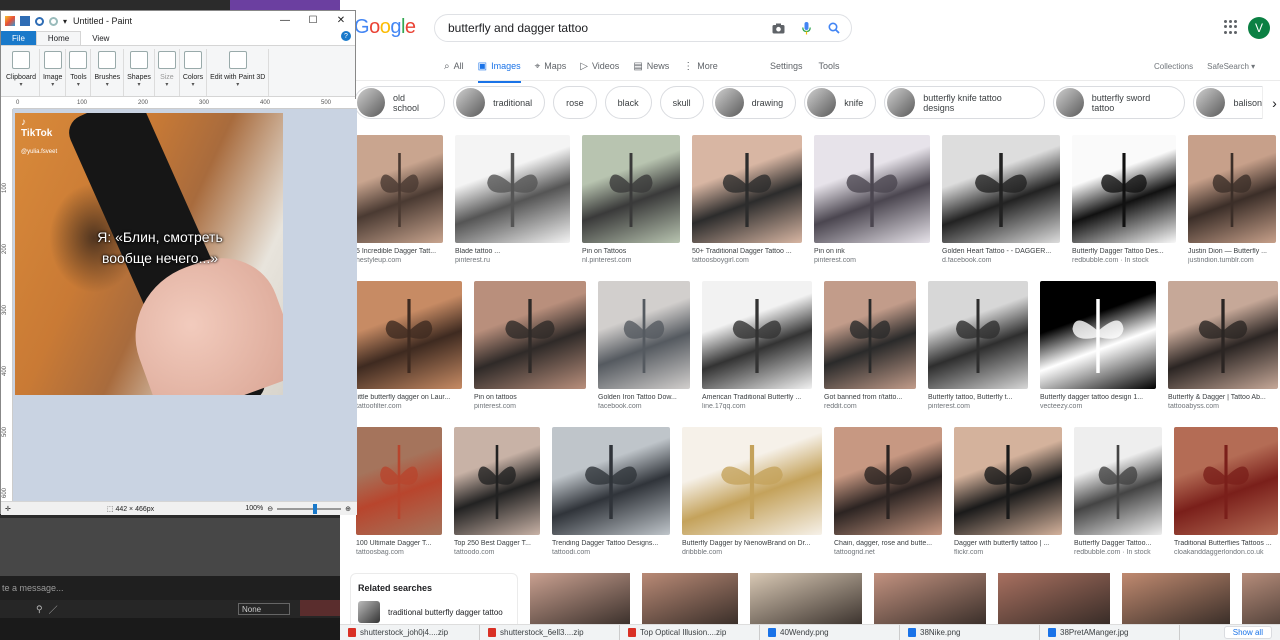 This screenshot has height=640, width=1280. I want to click on image-result: Pin on Tattoos nl.pinterest.com, so click(631, 199).